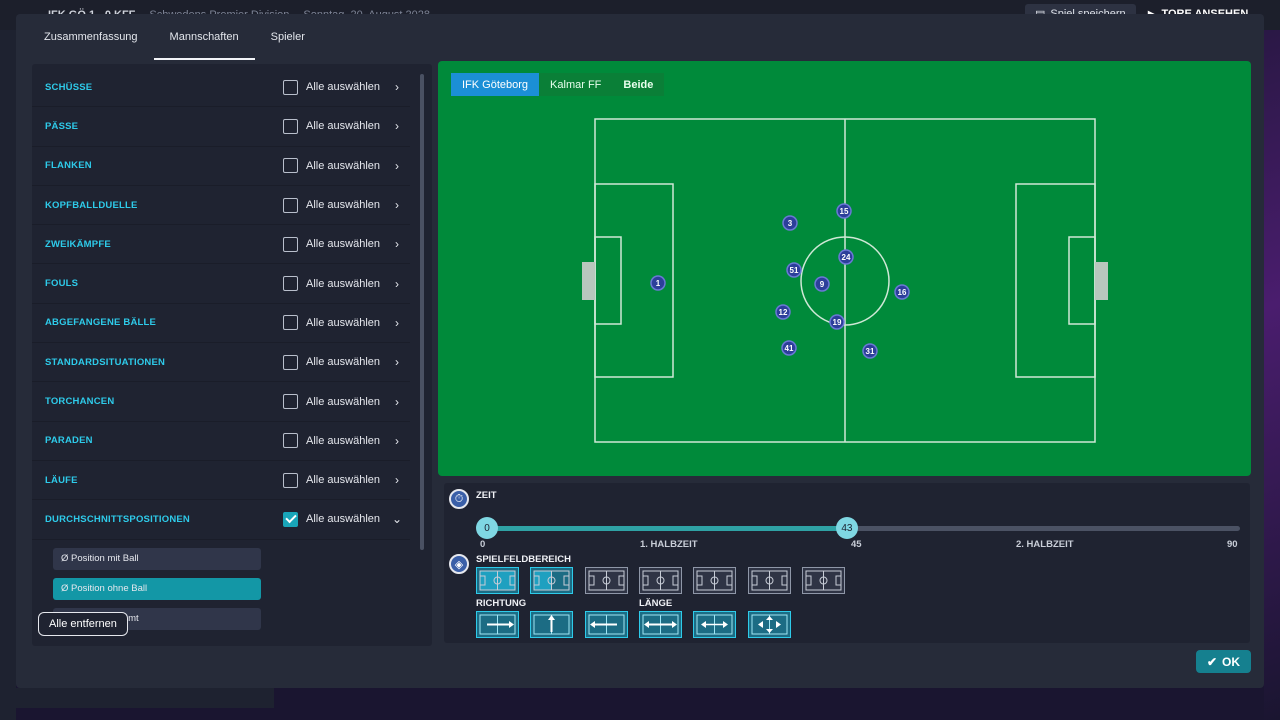 The height and width of the screenshot is (720, 1280). I want to click on time-slider-fill, so click(667, 528).